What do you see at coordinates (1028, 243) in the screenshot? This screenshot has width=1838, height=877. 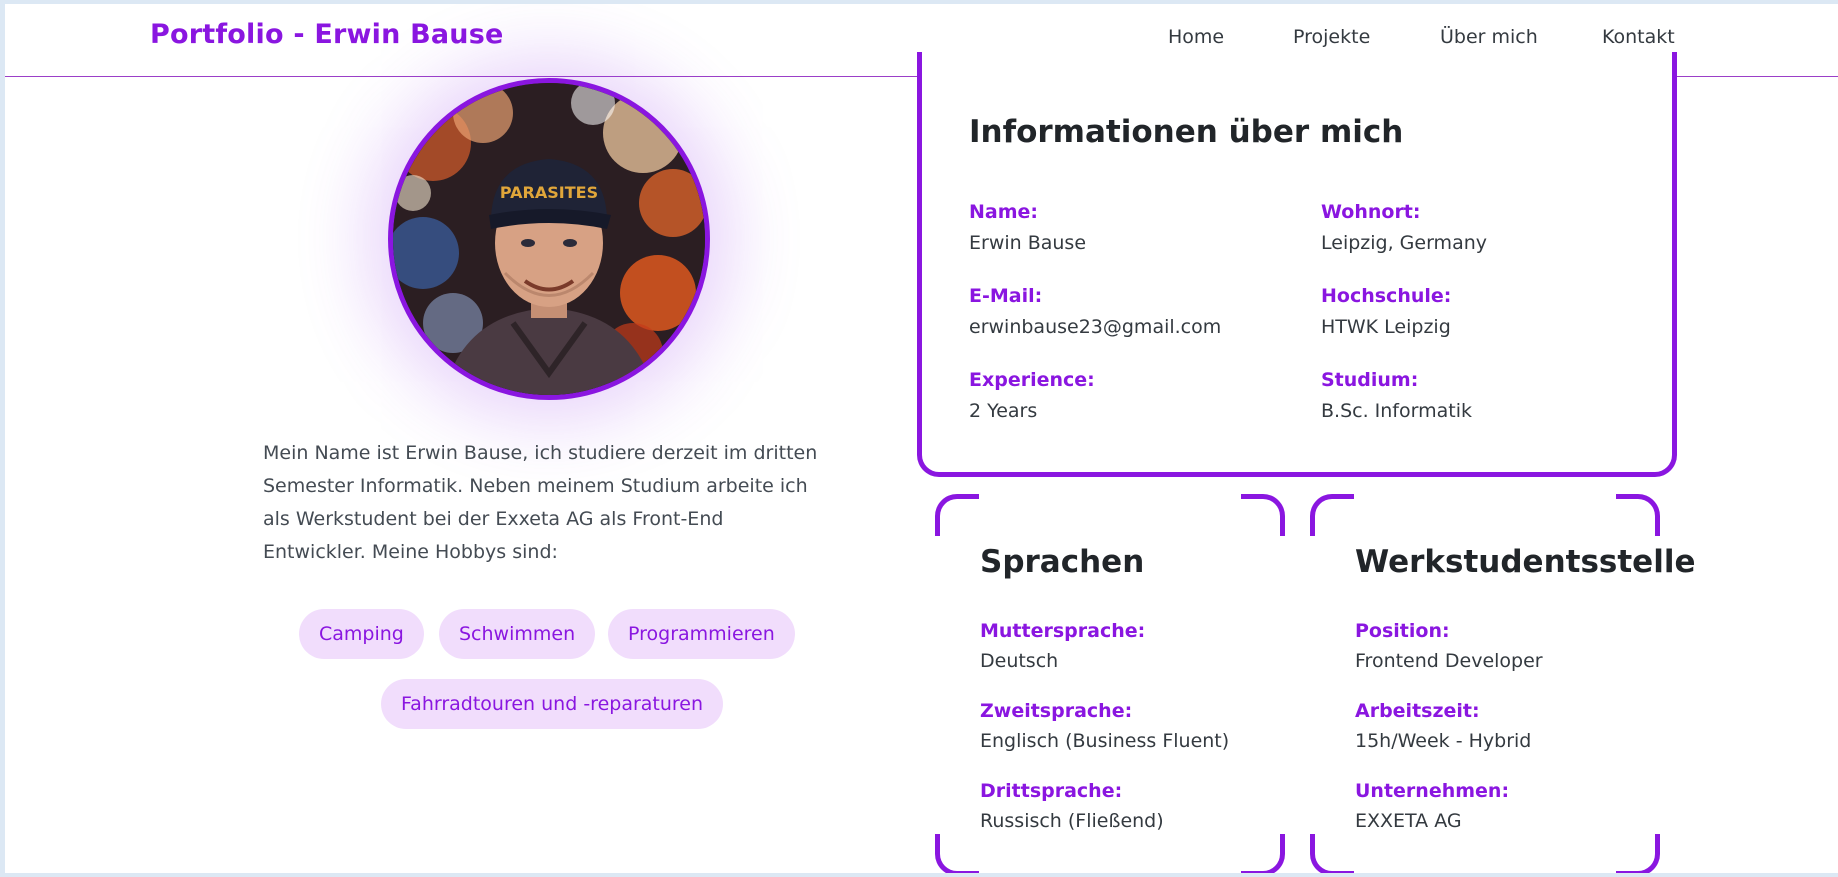 I see `field-value-name: Erwin Bause` at bounding box center [1028, 243].